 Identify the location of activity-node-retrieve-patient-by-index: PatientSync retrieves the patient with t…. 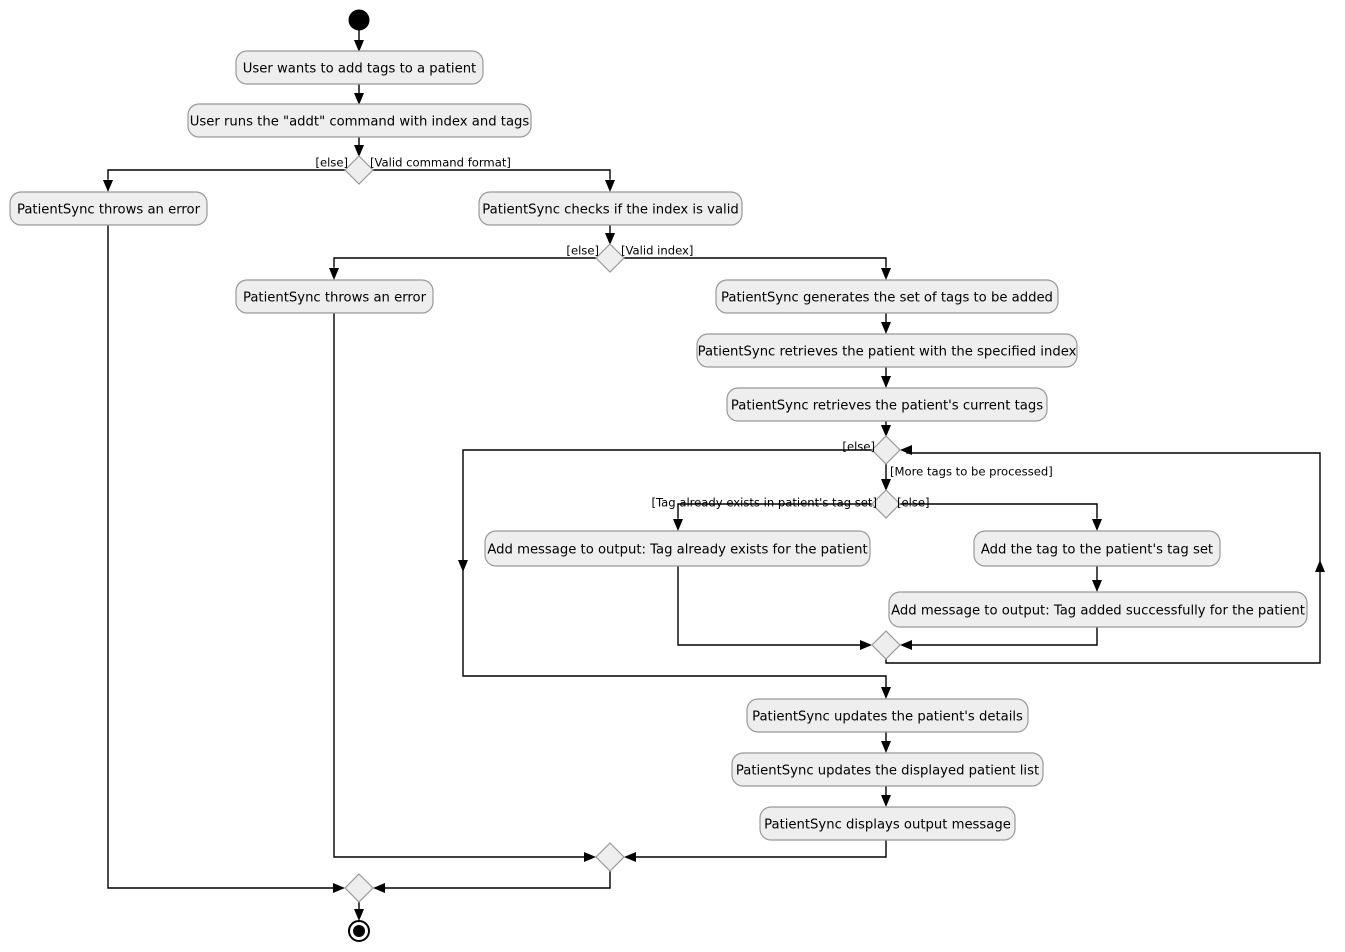
(887, 350).